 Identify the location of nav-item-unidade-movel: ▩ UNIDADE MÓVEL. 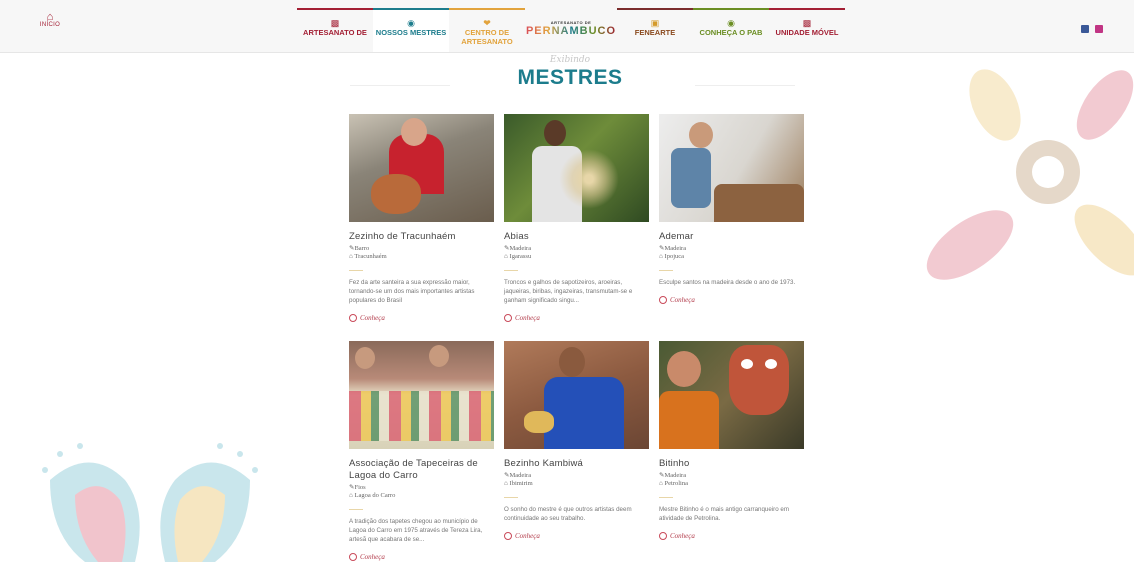
(807, 30).